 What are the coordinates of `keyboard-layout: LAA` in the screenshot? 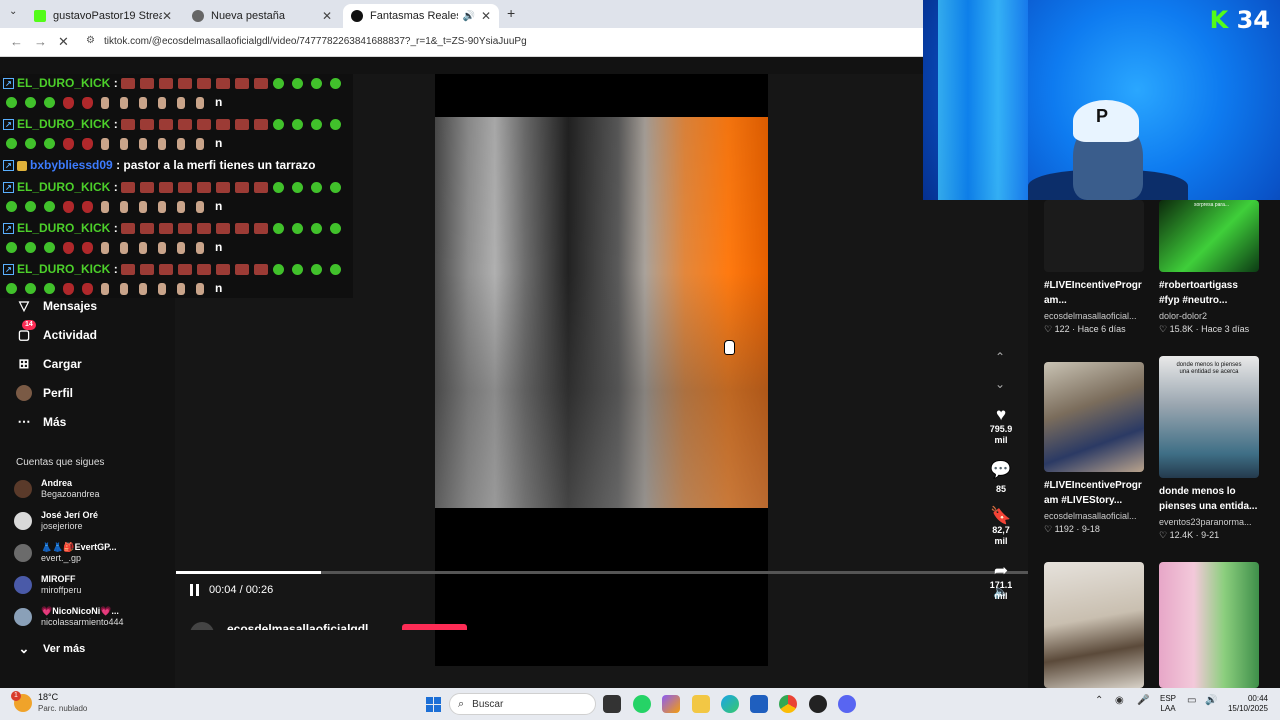 It's located at (1168, 708).